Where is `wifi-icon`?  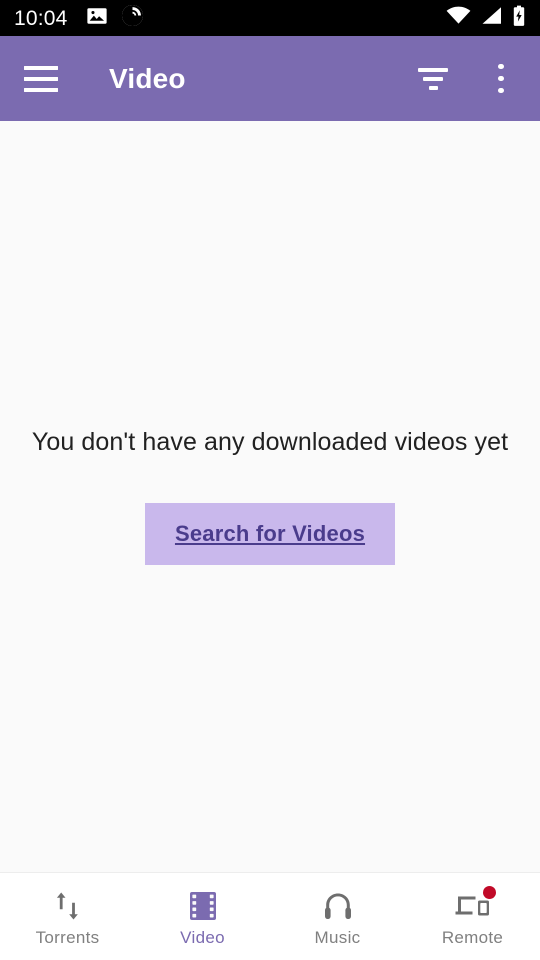
wifi-icon is located at coordinates (458, 18).